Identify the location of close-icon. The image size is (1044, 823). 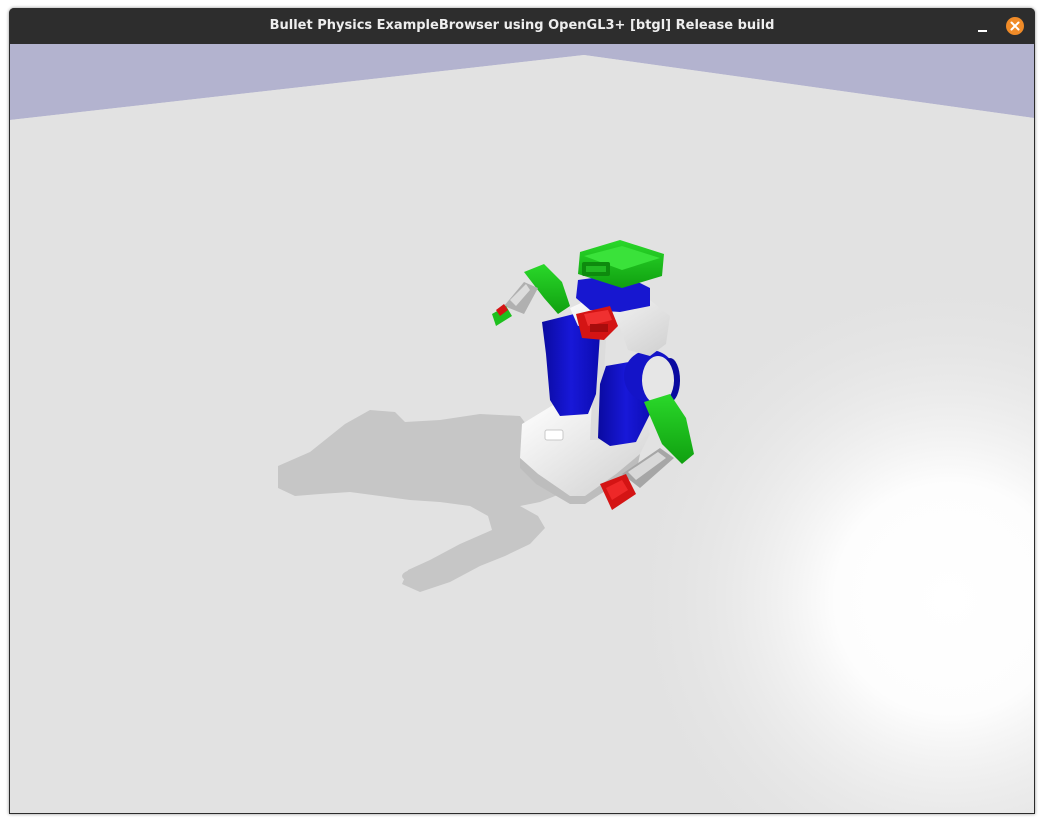
(1015, 26).